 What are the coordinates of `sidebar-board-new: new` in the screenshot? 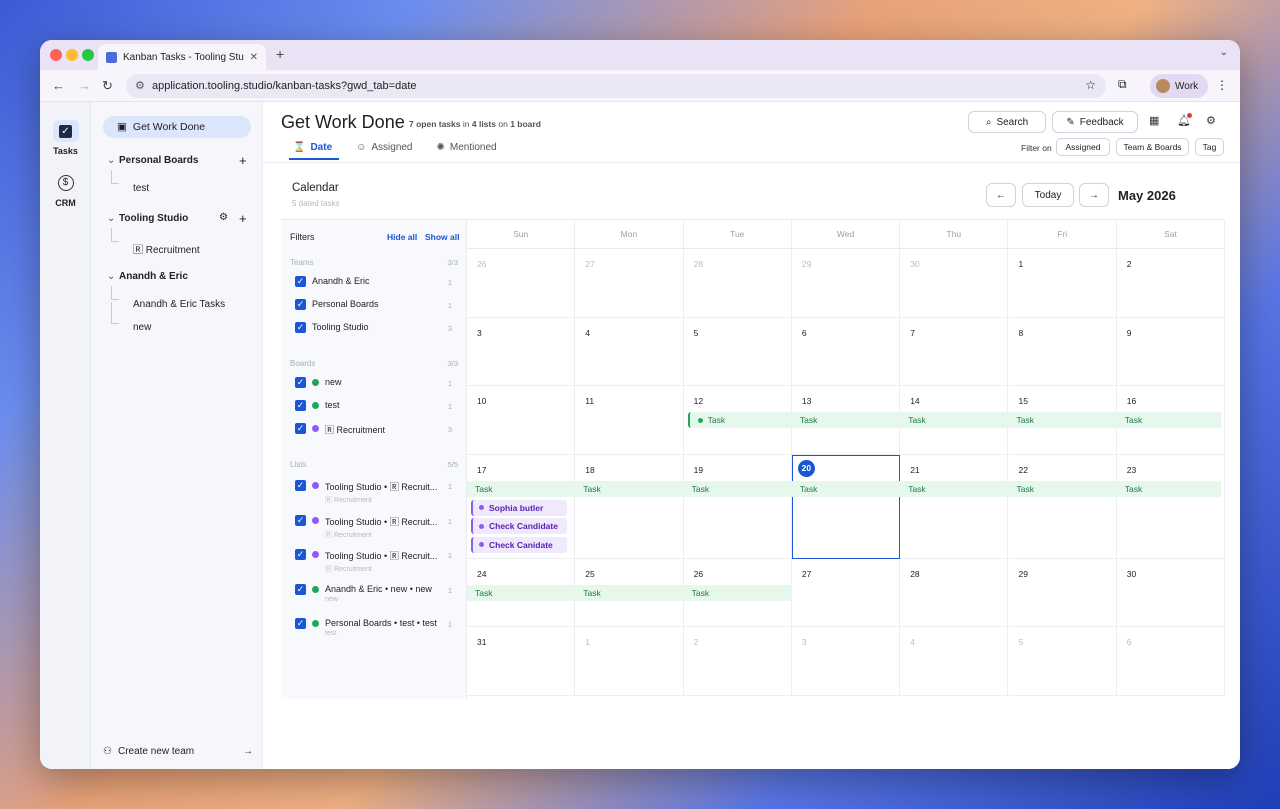 It's located at (142, 327).